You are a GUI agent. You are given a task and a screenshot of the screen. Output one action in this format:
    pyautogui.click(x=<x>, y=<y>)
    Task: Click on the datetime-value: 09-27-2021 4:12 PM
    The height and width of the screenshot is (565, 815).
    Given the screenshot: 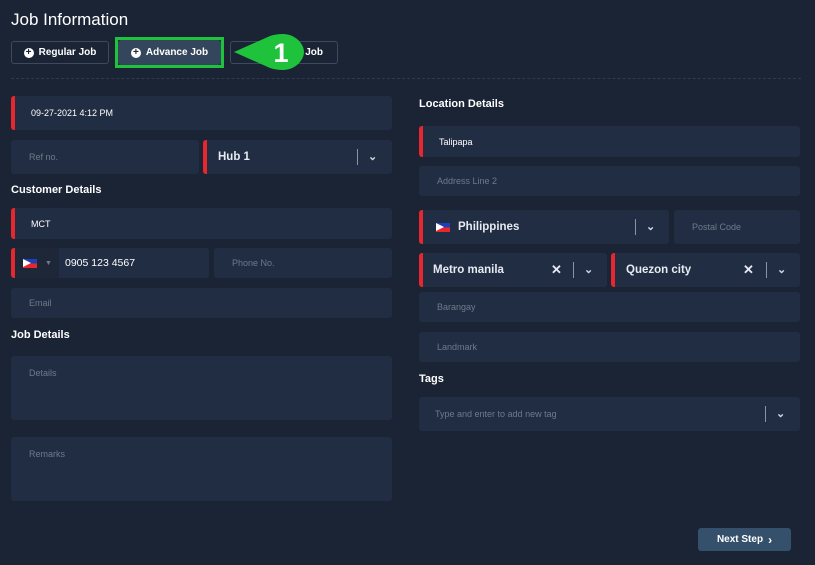 What is the action you would take?
    pyautogui.click(x=72, y=113)
    